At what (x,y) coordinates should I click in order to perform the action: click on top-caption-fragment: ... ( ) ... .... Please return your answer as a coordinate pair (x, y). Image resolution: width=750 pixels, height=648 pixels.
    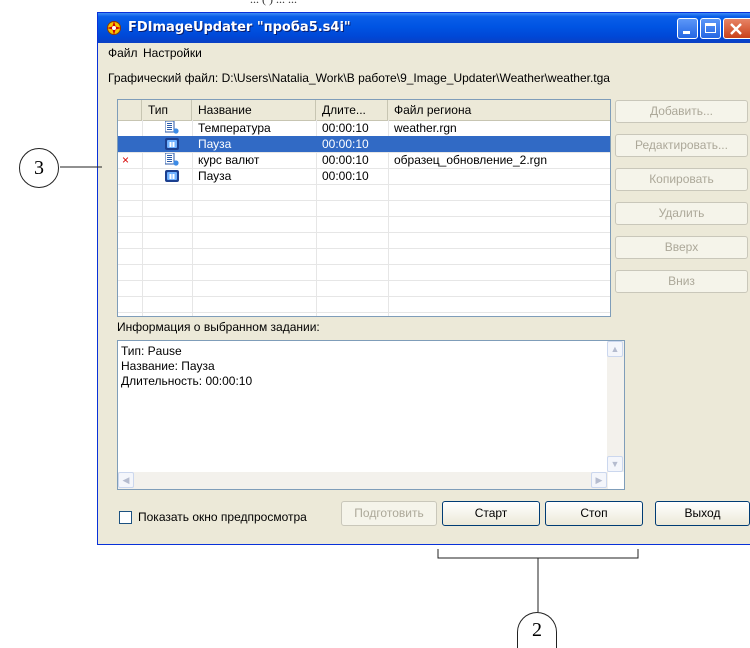
    Looking at the image, I should click on (273, 3).